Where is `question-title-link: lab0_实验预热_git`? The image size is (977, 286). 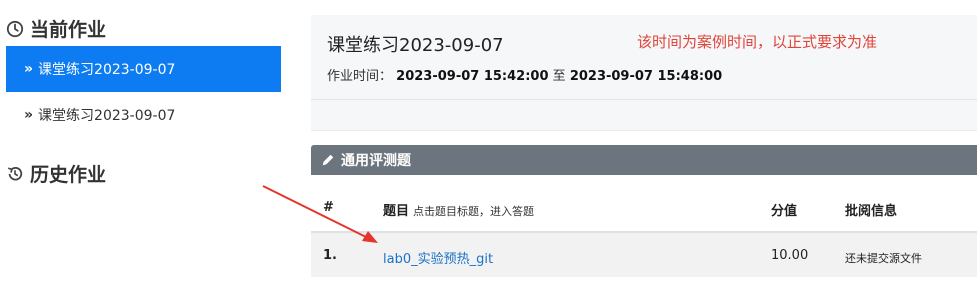
question-title-link: lab0_实验预热_git is located at coordinates (438, 257).